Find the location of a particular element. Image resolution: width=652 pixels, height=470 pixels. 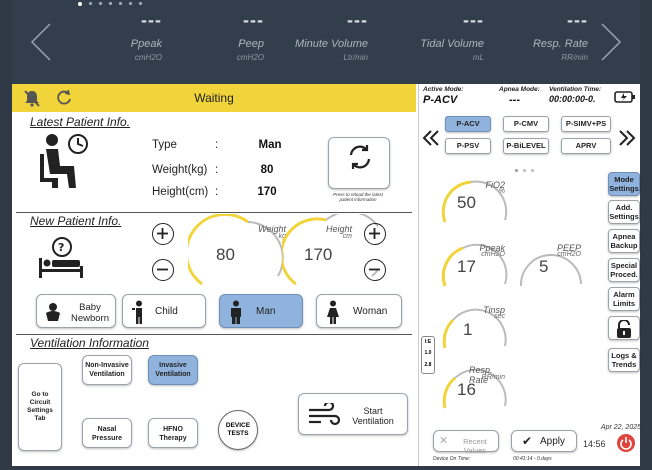

active-mode-value: P-ACV is located at coordinates (440, 100).